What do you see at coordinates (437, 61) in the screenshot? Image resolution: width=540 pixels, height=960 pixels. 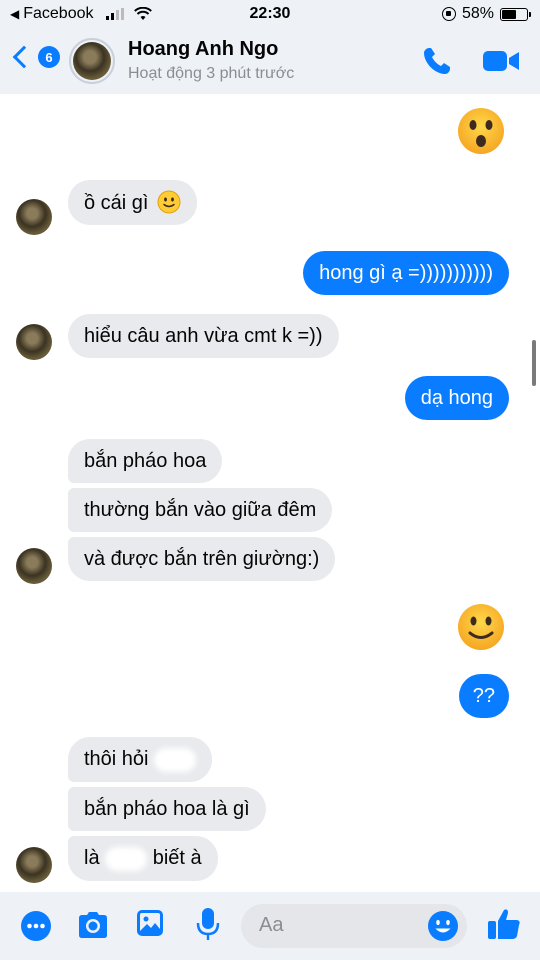 I see `phone-call-icon` at bounding box center [437, 61].